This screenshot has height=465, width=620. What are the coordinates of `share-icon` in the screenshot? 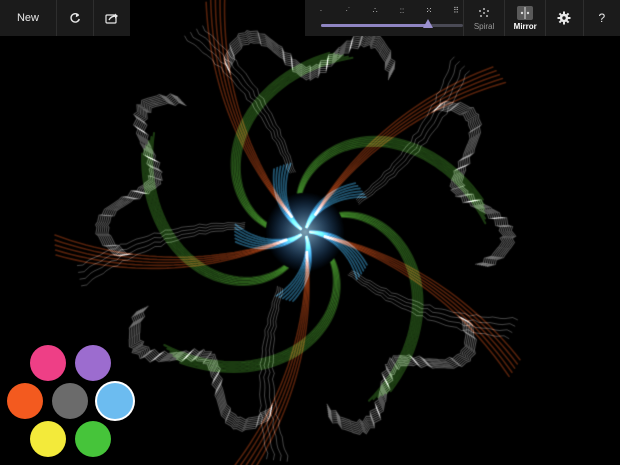 It's located at (111, 18).